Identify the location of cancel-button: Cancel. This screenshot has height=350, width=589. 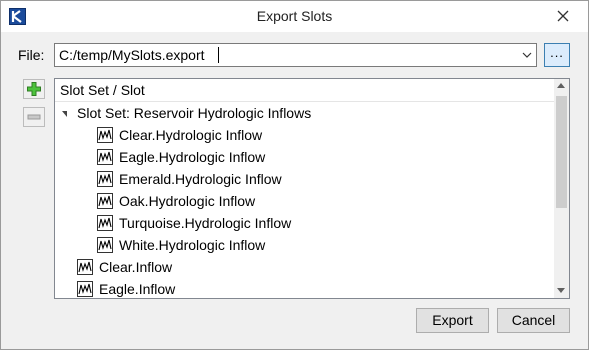
(533, 320).